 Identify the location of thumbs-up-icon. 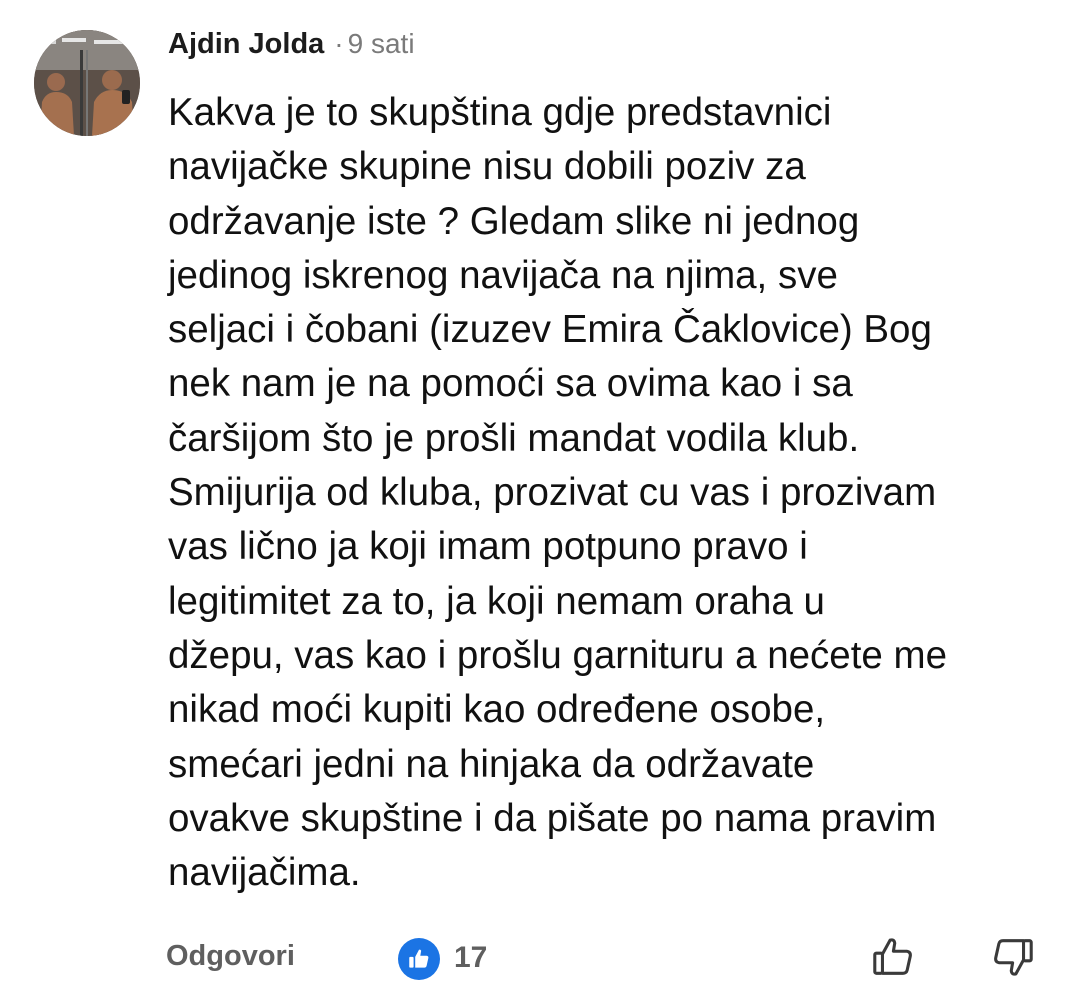
(893, 959).